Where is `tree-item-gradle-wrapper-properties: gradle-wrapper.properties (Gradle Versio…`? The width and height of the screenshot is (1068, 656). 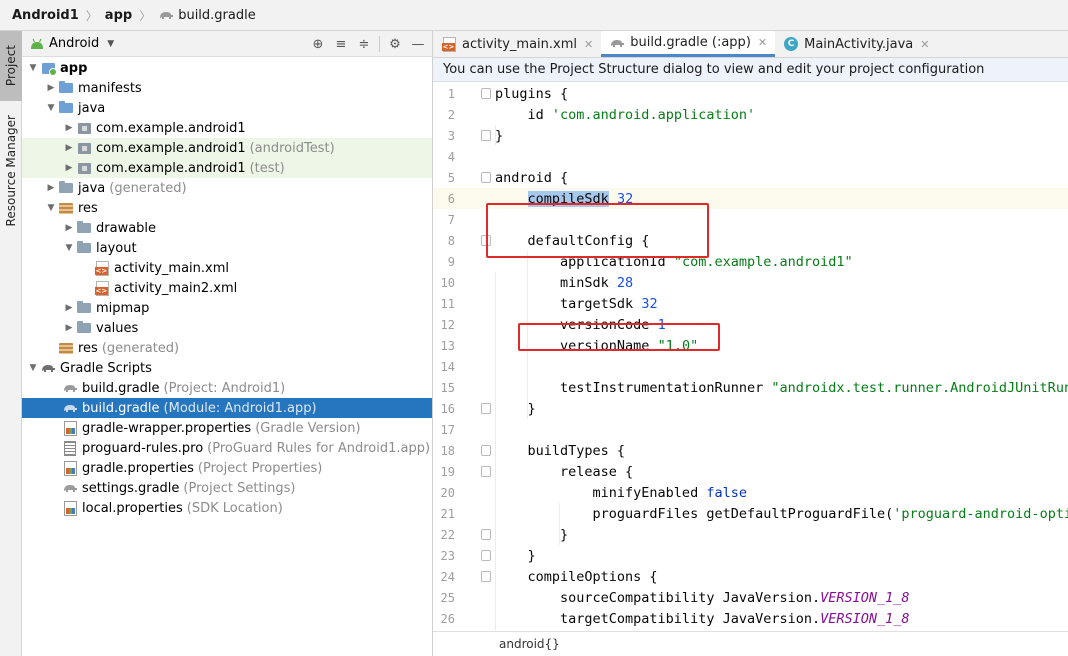 tree-item-gradle-wrapper-properties: gradle-wrapper.properties (Gradle Versio… is located at coordinates (227, 428).